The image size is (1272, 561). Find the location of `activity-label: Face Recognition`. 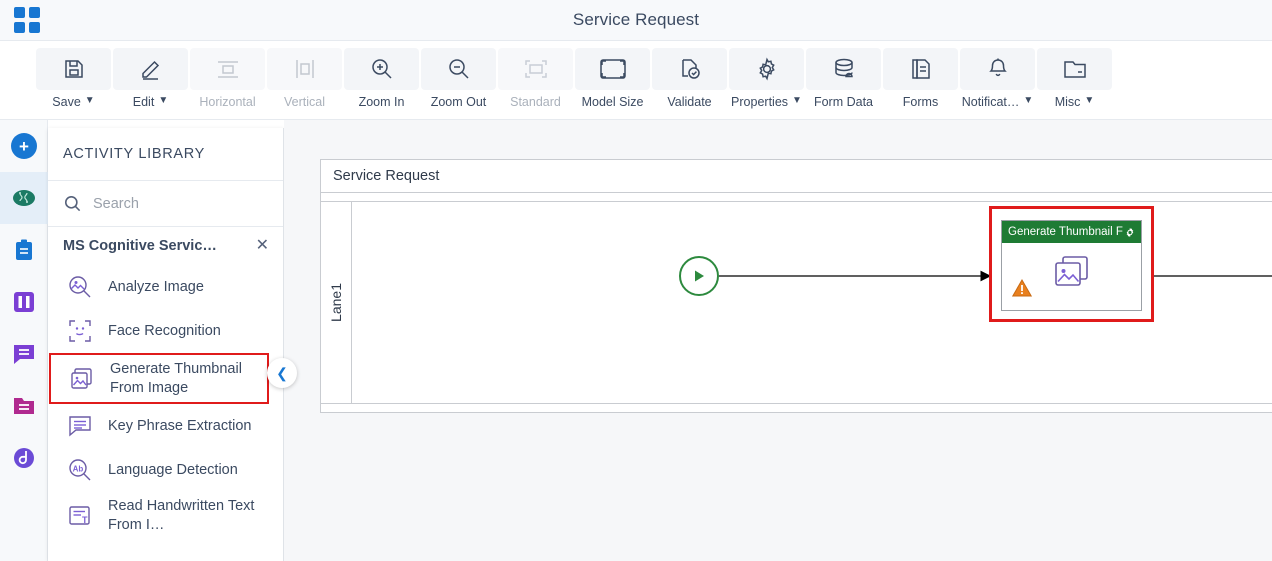

activity-label: Face Recognition is located at coordinates (164, 330).